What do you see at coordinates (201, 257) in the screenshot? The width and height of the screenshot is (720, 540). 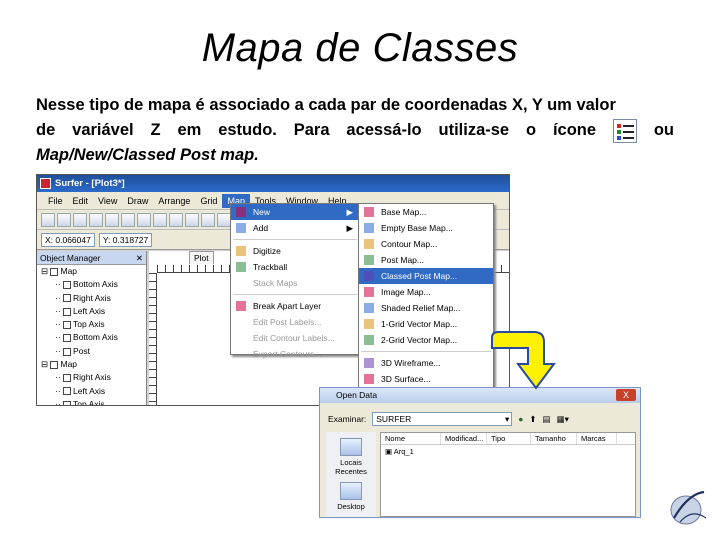 I see `plot-tab: Plot` at bounding box center [201, 257].